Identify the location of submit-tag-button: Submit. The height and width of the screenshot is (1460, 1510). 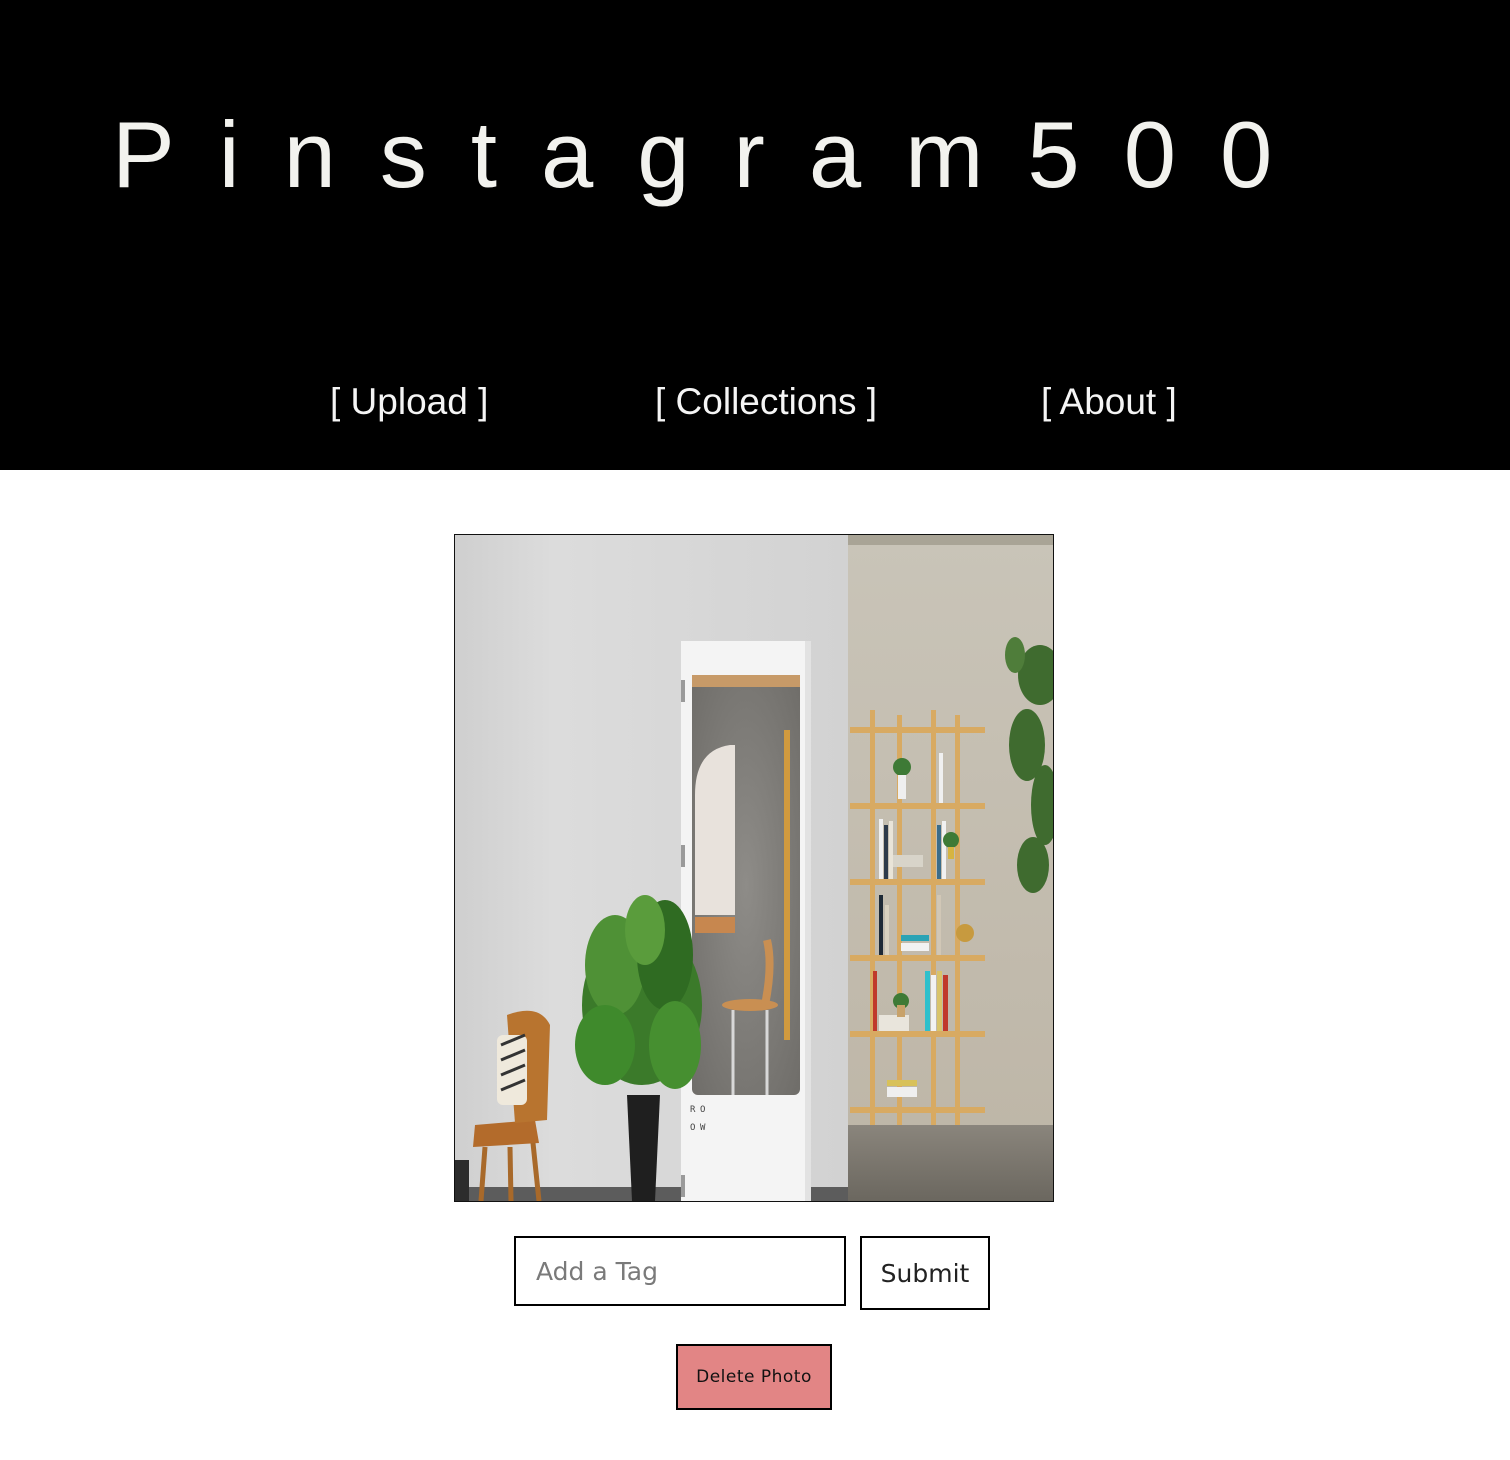
(925, 1273).